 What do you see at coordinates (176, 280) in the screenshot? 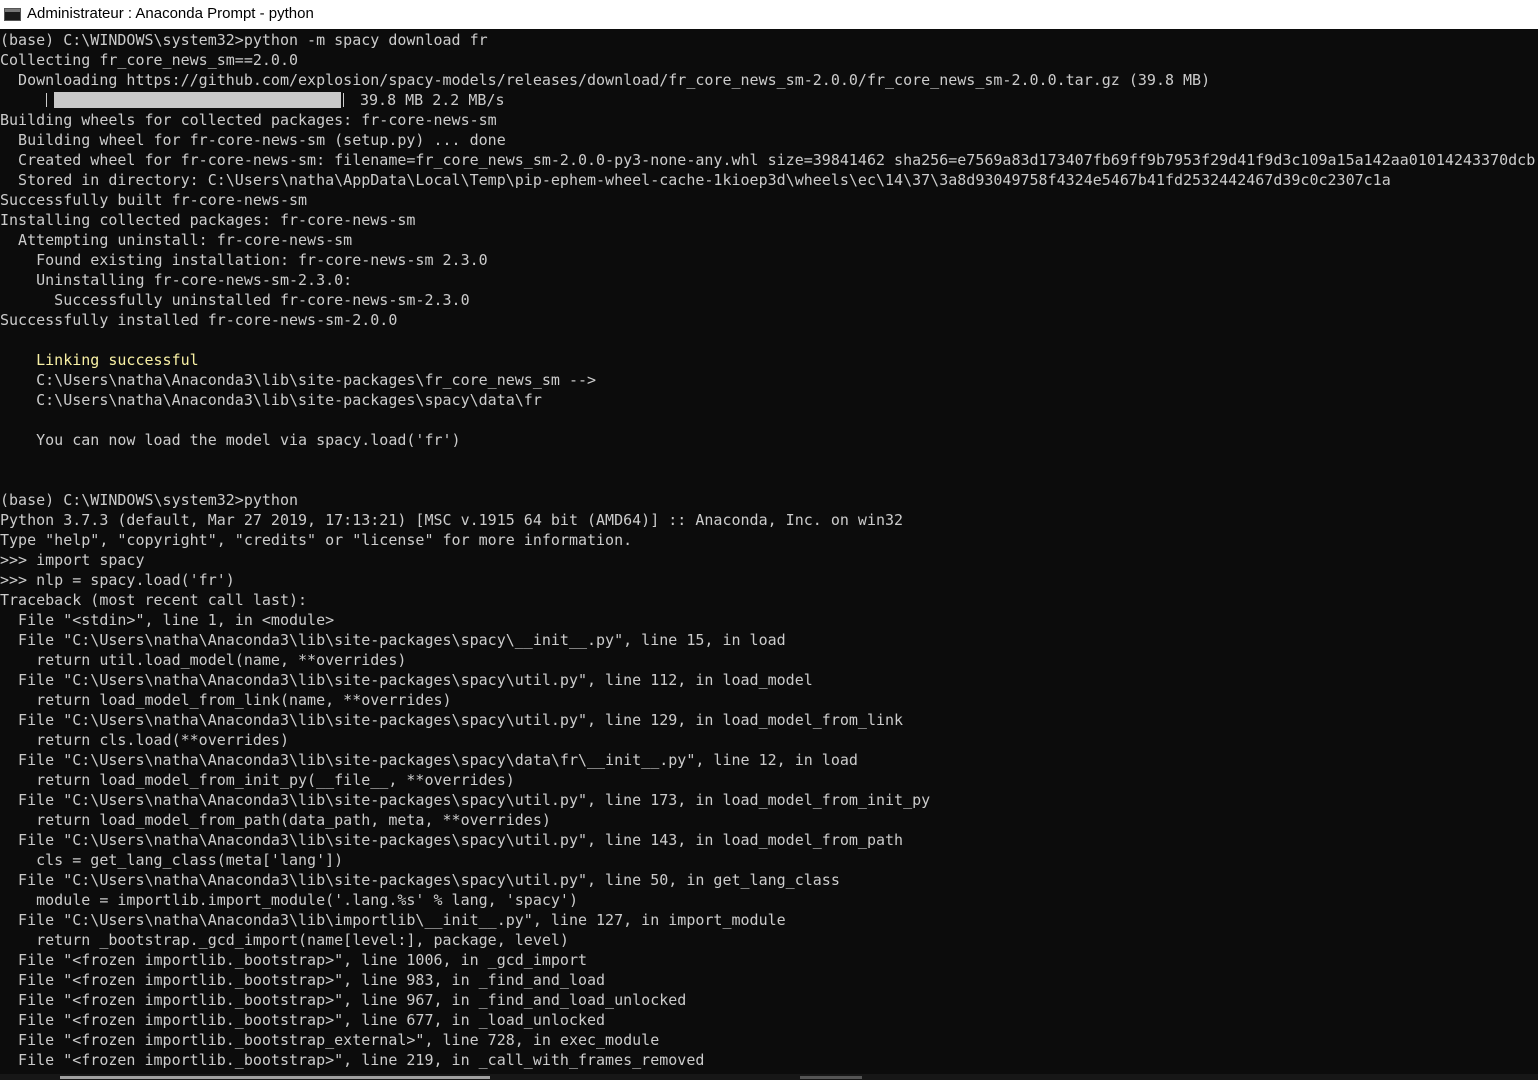
I see `console-line: Uninstalling fr-core-news-sm-2.3.0:` at bounding box center [176, 280].